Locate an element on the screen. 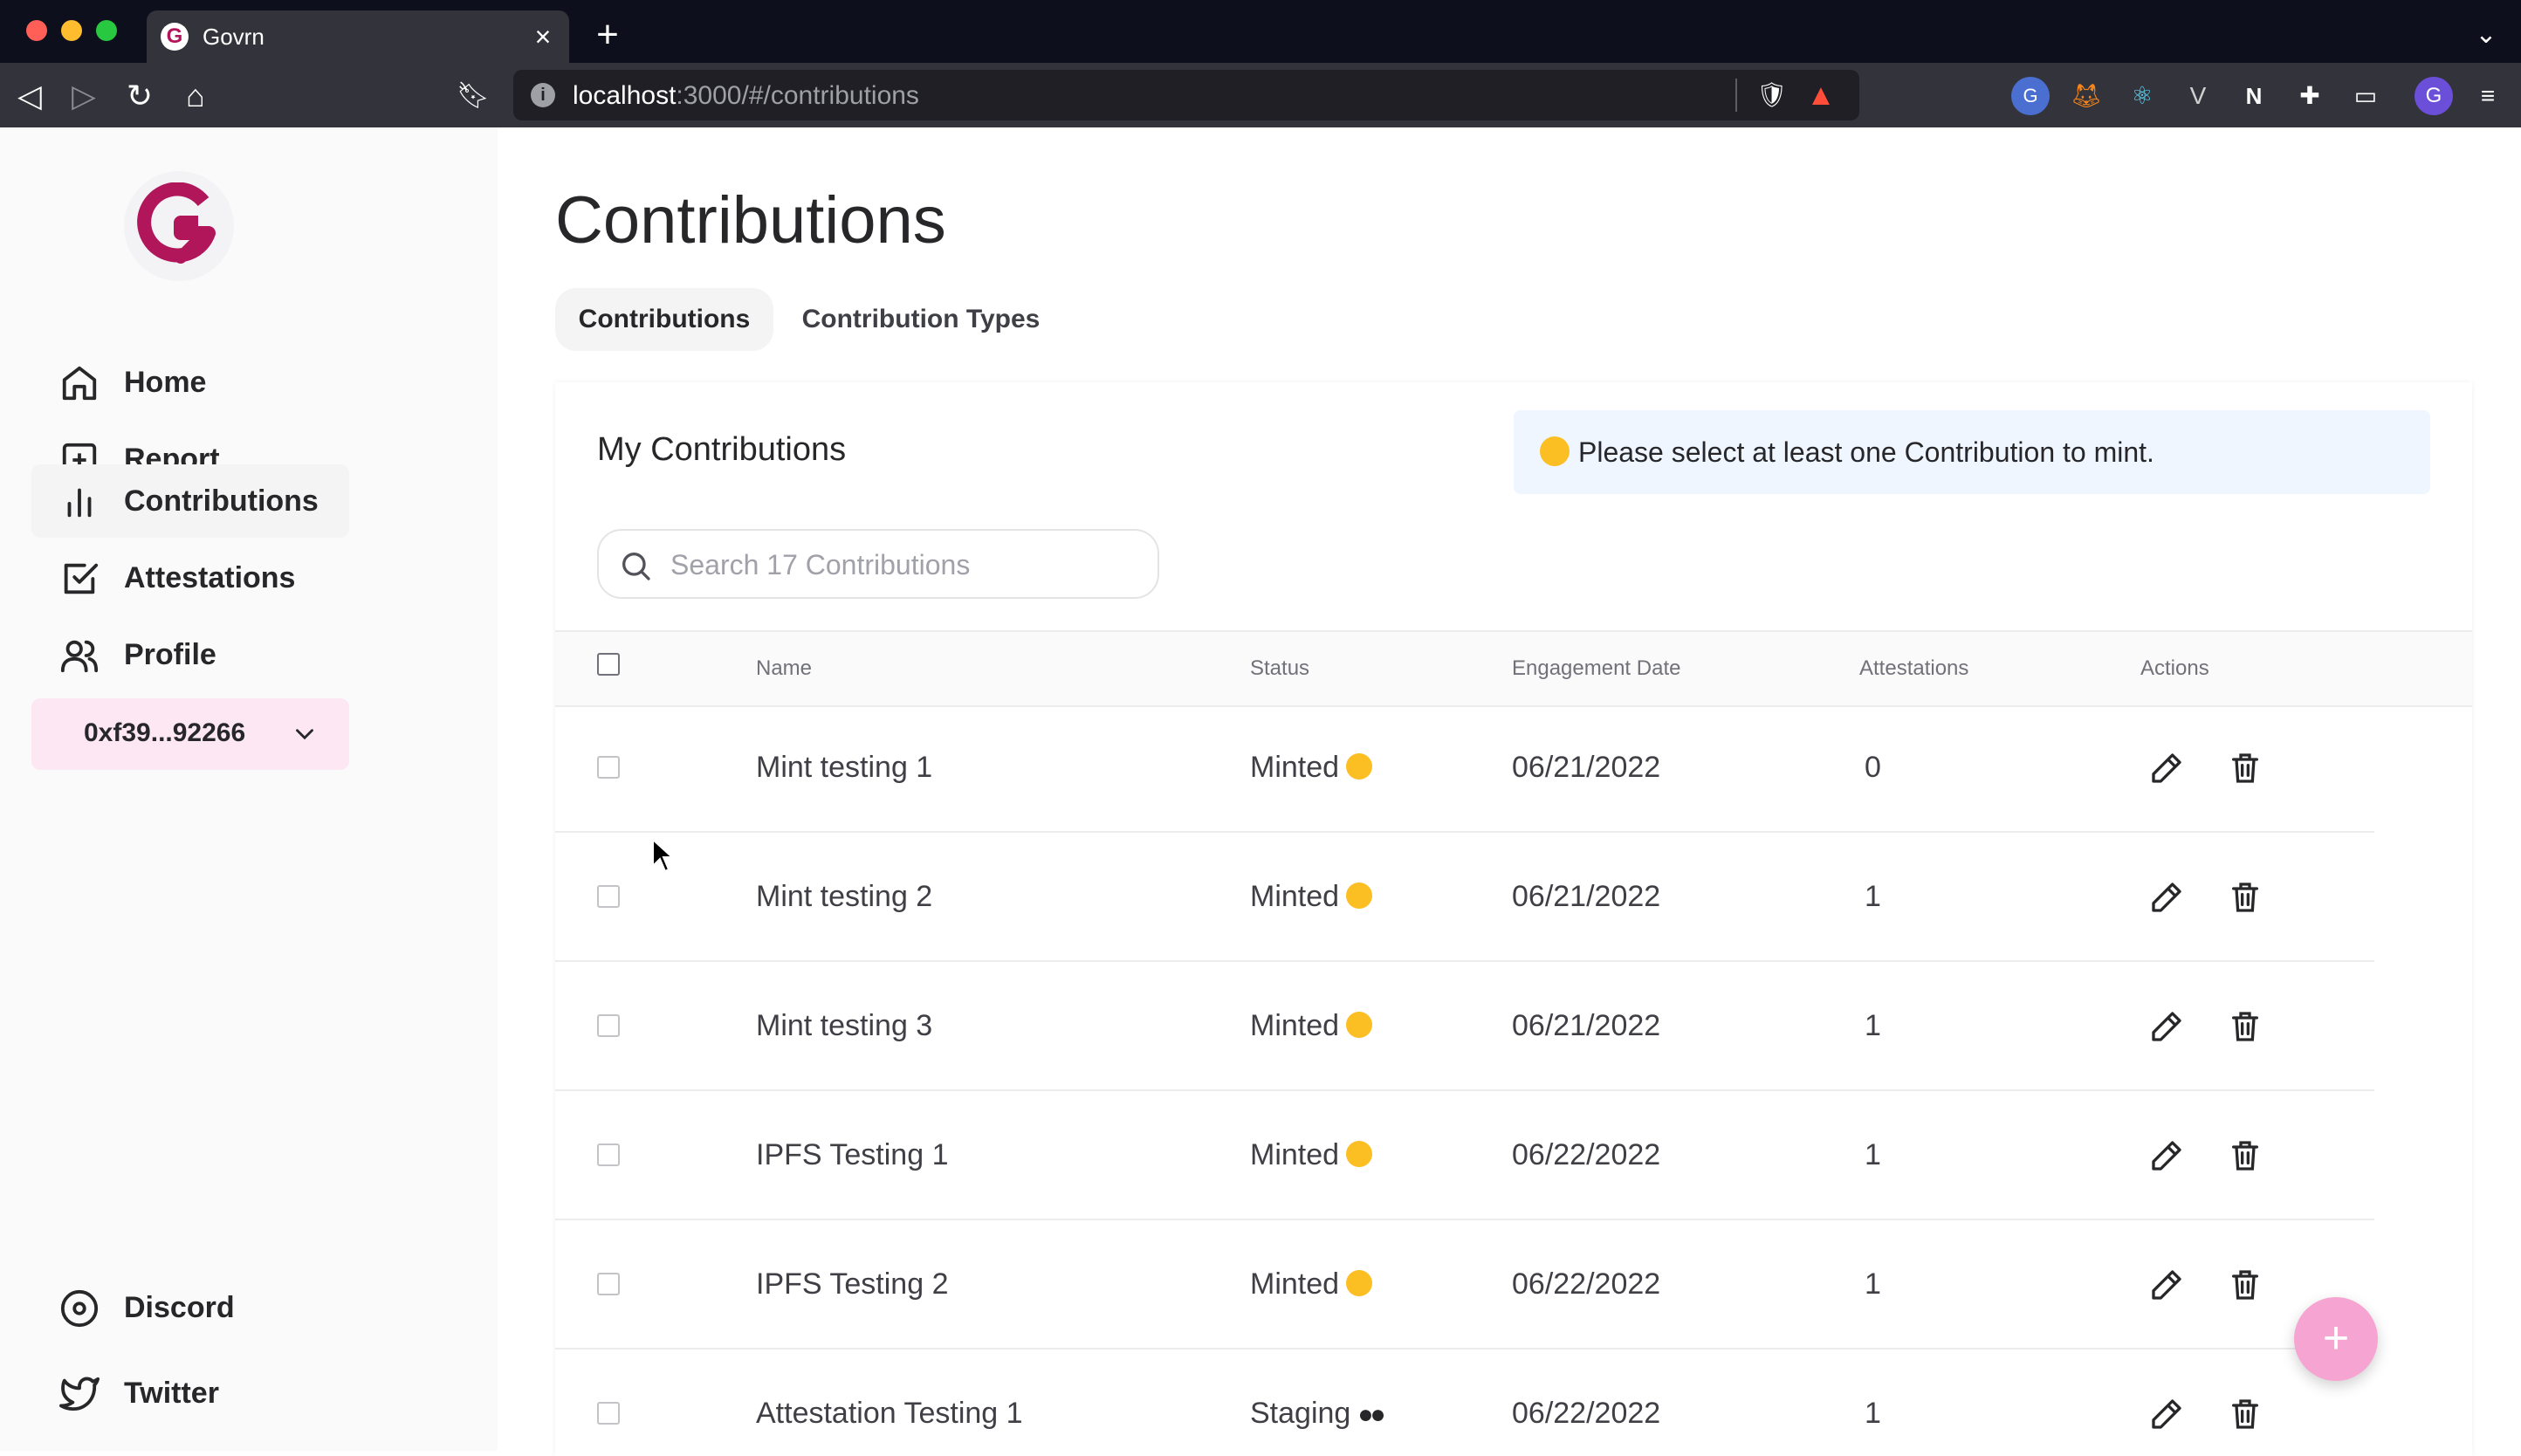 This screenshot has width=2521, height=1456. row-name: Attestation Testing 1 is located at coordinates (889, 1413).